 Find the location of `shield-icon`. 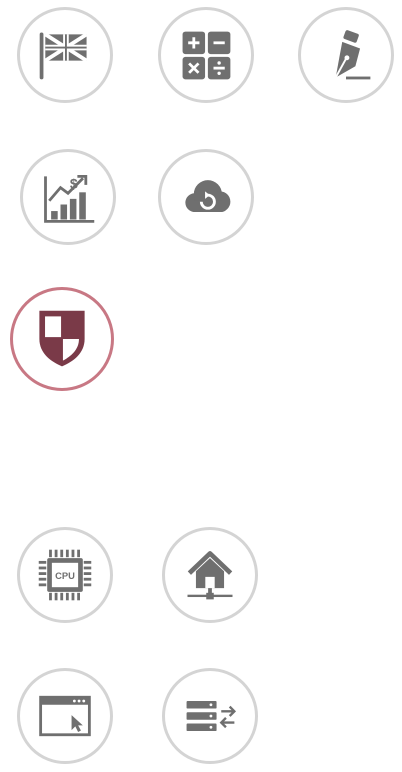

shield-icon is located at coordinates (62, 338).